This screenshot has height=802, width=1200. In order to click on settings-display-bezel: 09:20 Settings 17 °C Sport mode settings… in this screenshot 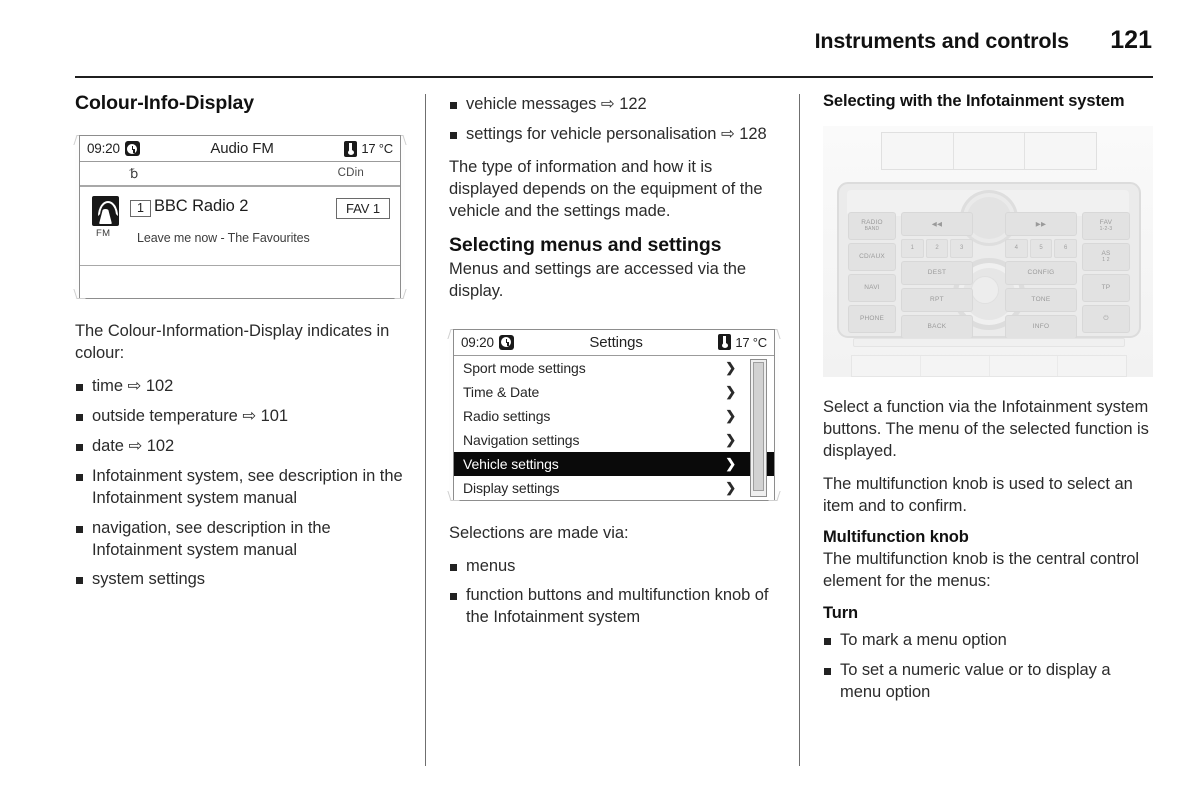, I will do `click(614, 414)`.